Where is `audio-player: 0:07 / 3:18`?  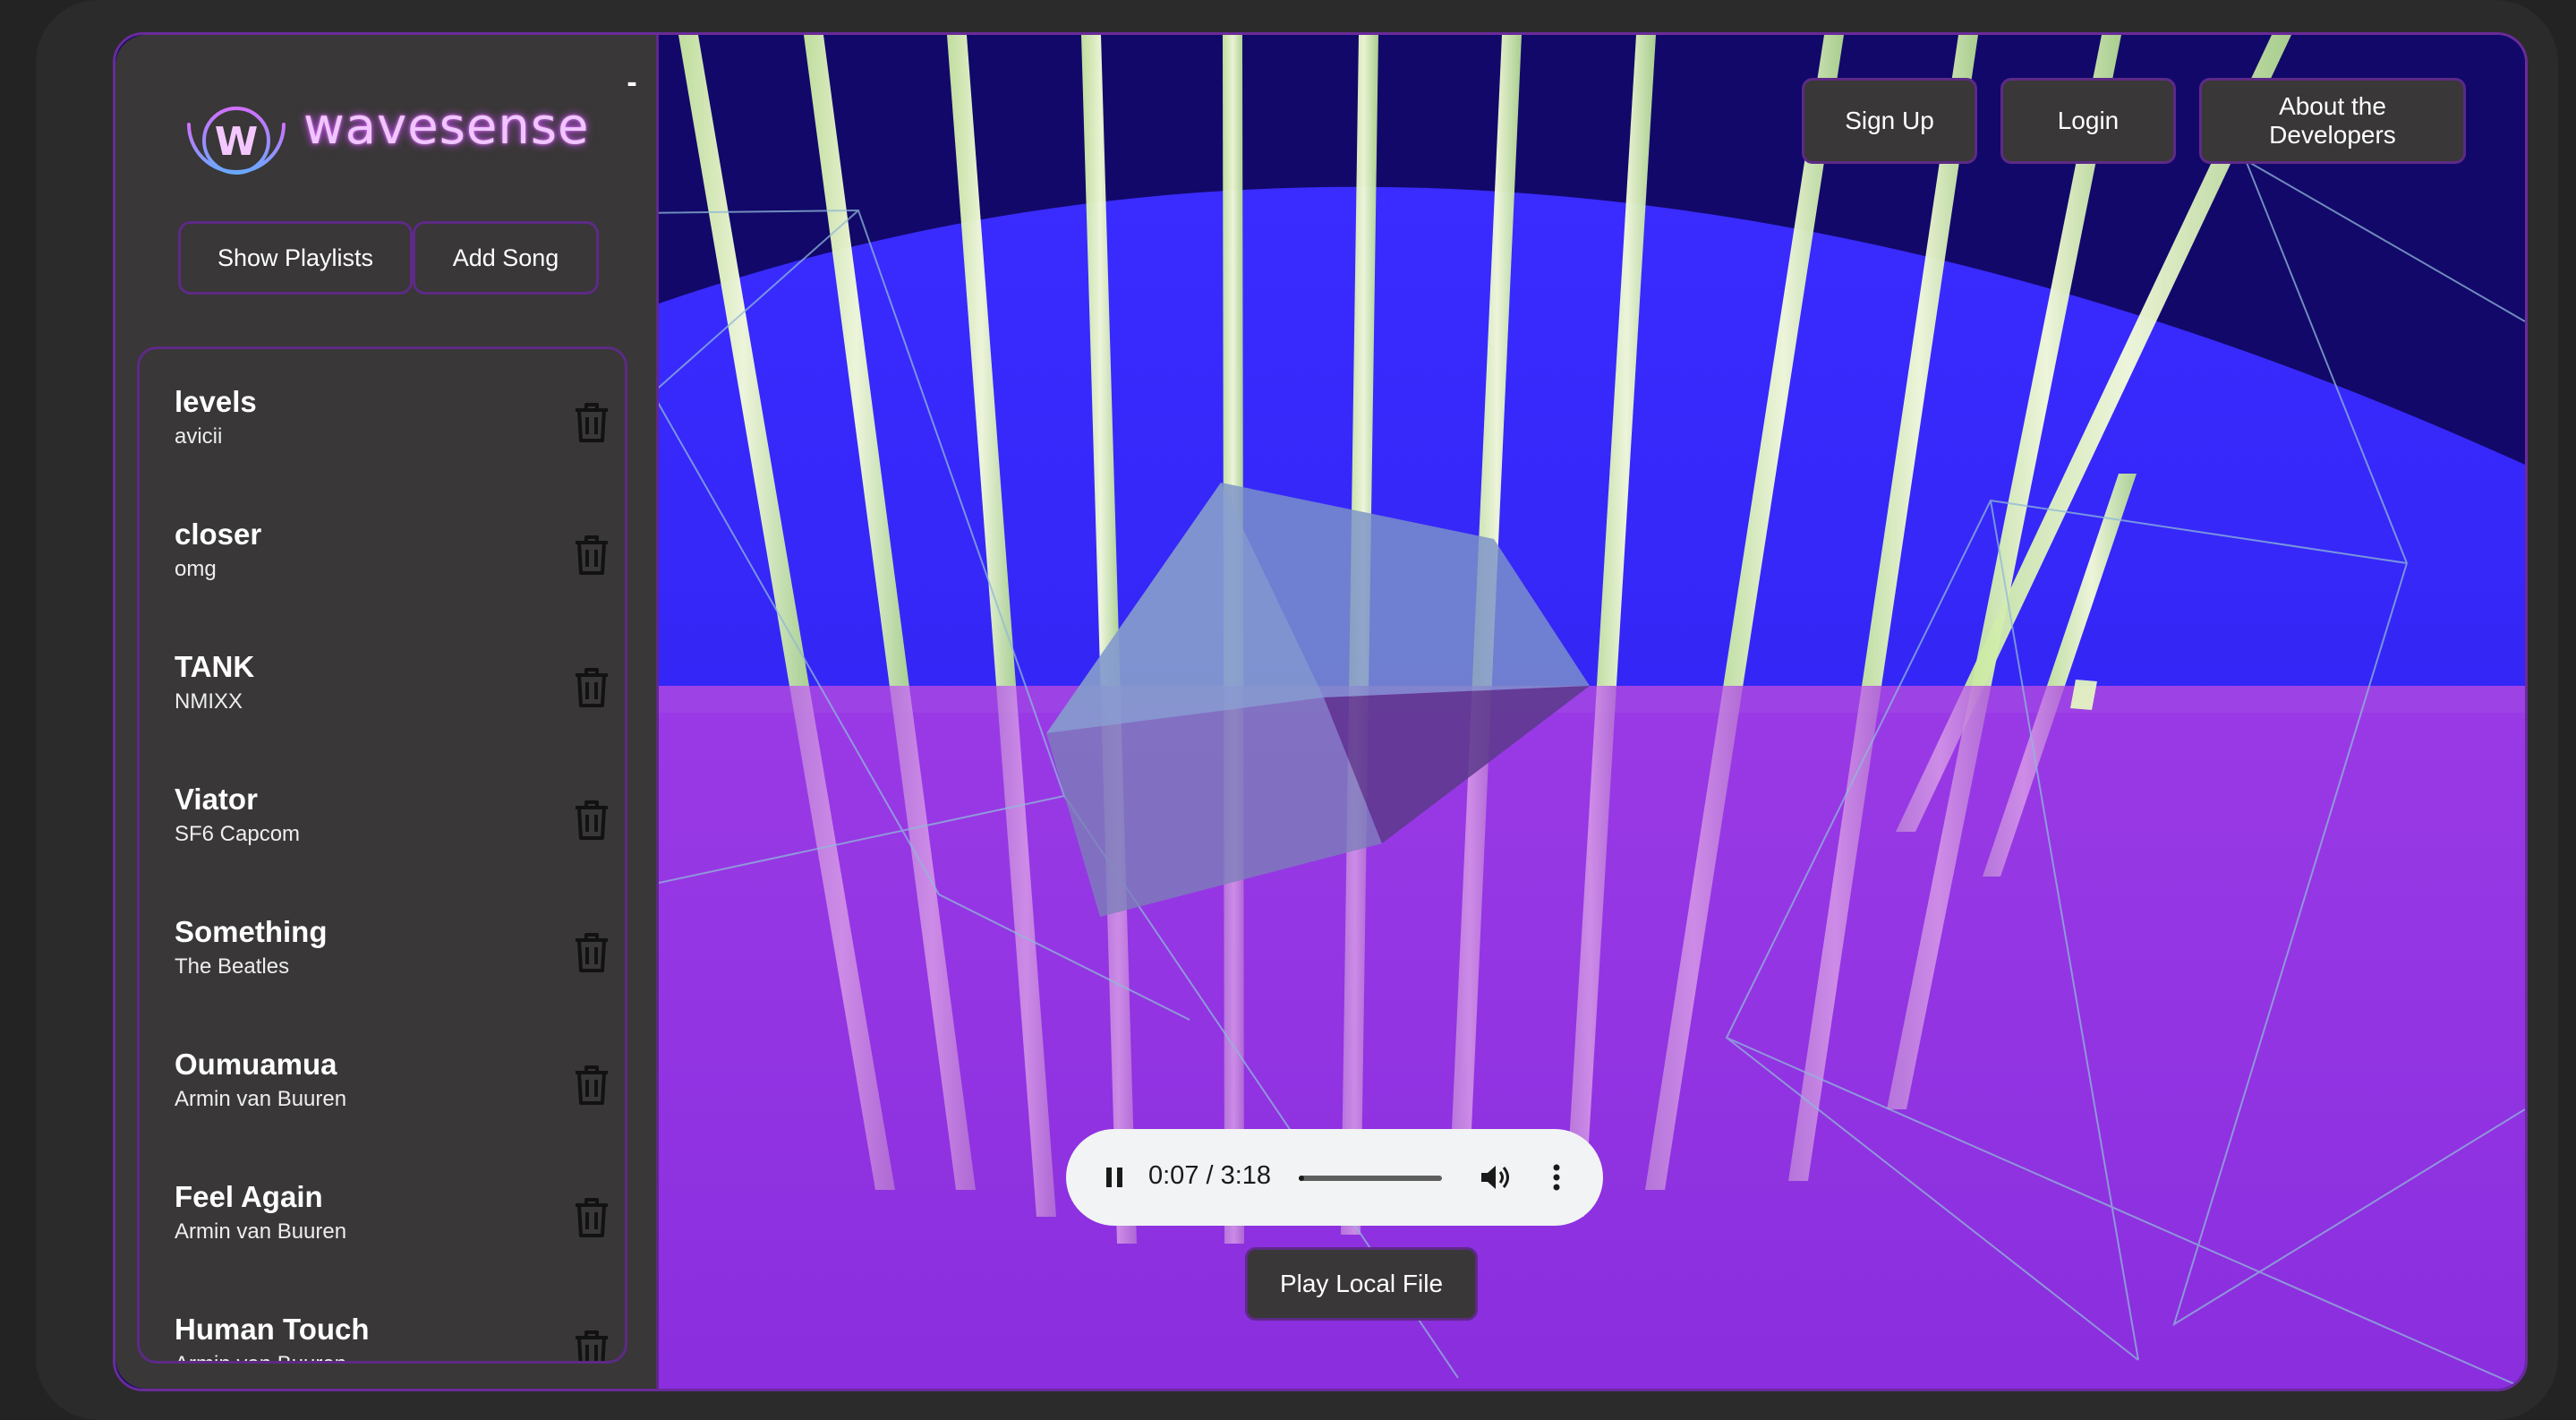 audio-player: 0:07 / 3:18 is located at coordinates (1334, 1178).